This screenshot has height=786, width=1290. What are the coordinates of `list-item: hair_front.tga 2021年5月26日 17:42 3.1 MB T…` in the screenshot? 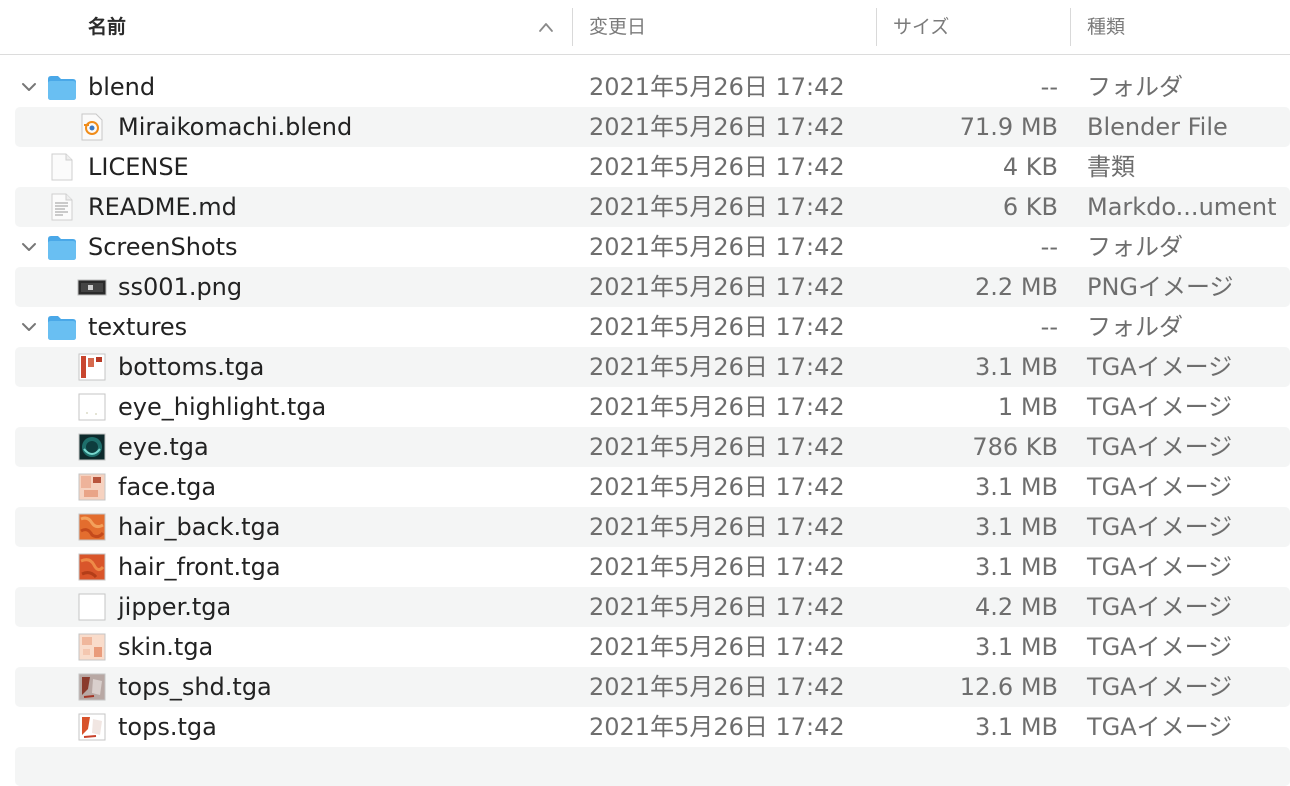 It's located at (645, 567).